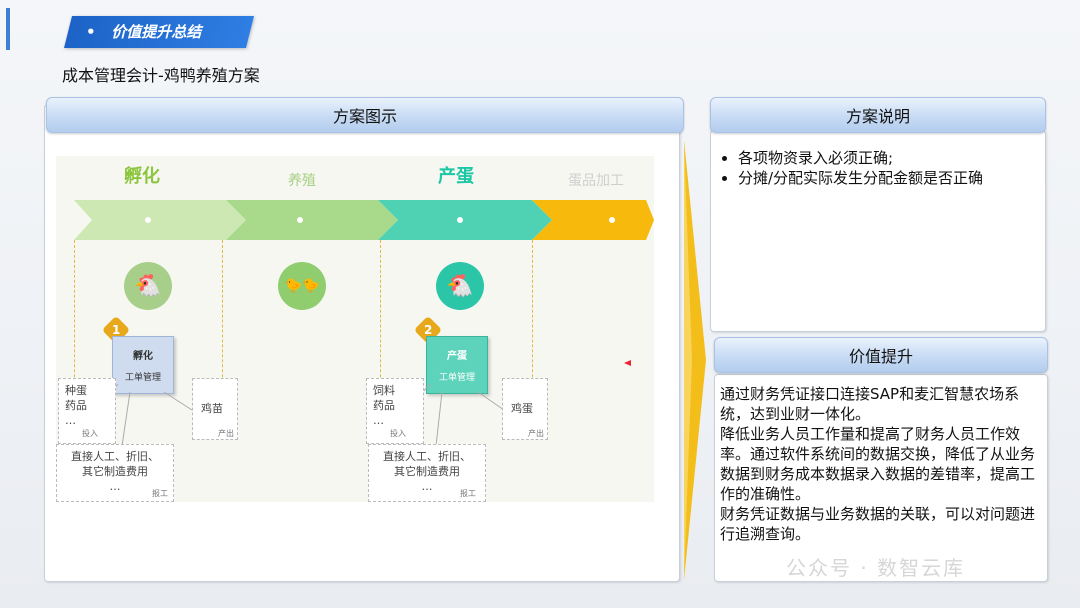 Image resolution: width=1080 pixels, height=608 pixels. Describe the element at coordinates (212, 408) in the screenshot. I see `output-item: 鸡苗` at that location.